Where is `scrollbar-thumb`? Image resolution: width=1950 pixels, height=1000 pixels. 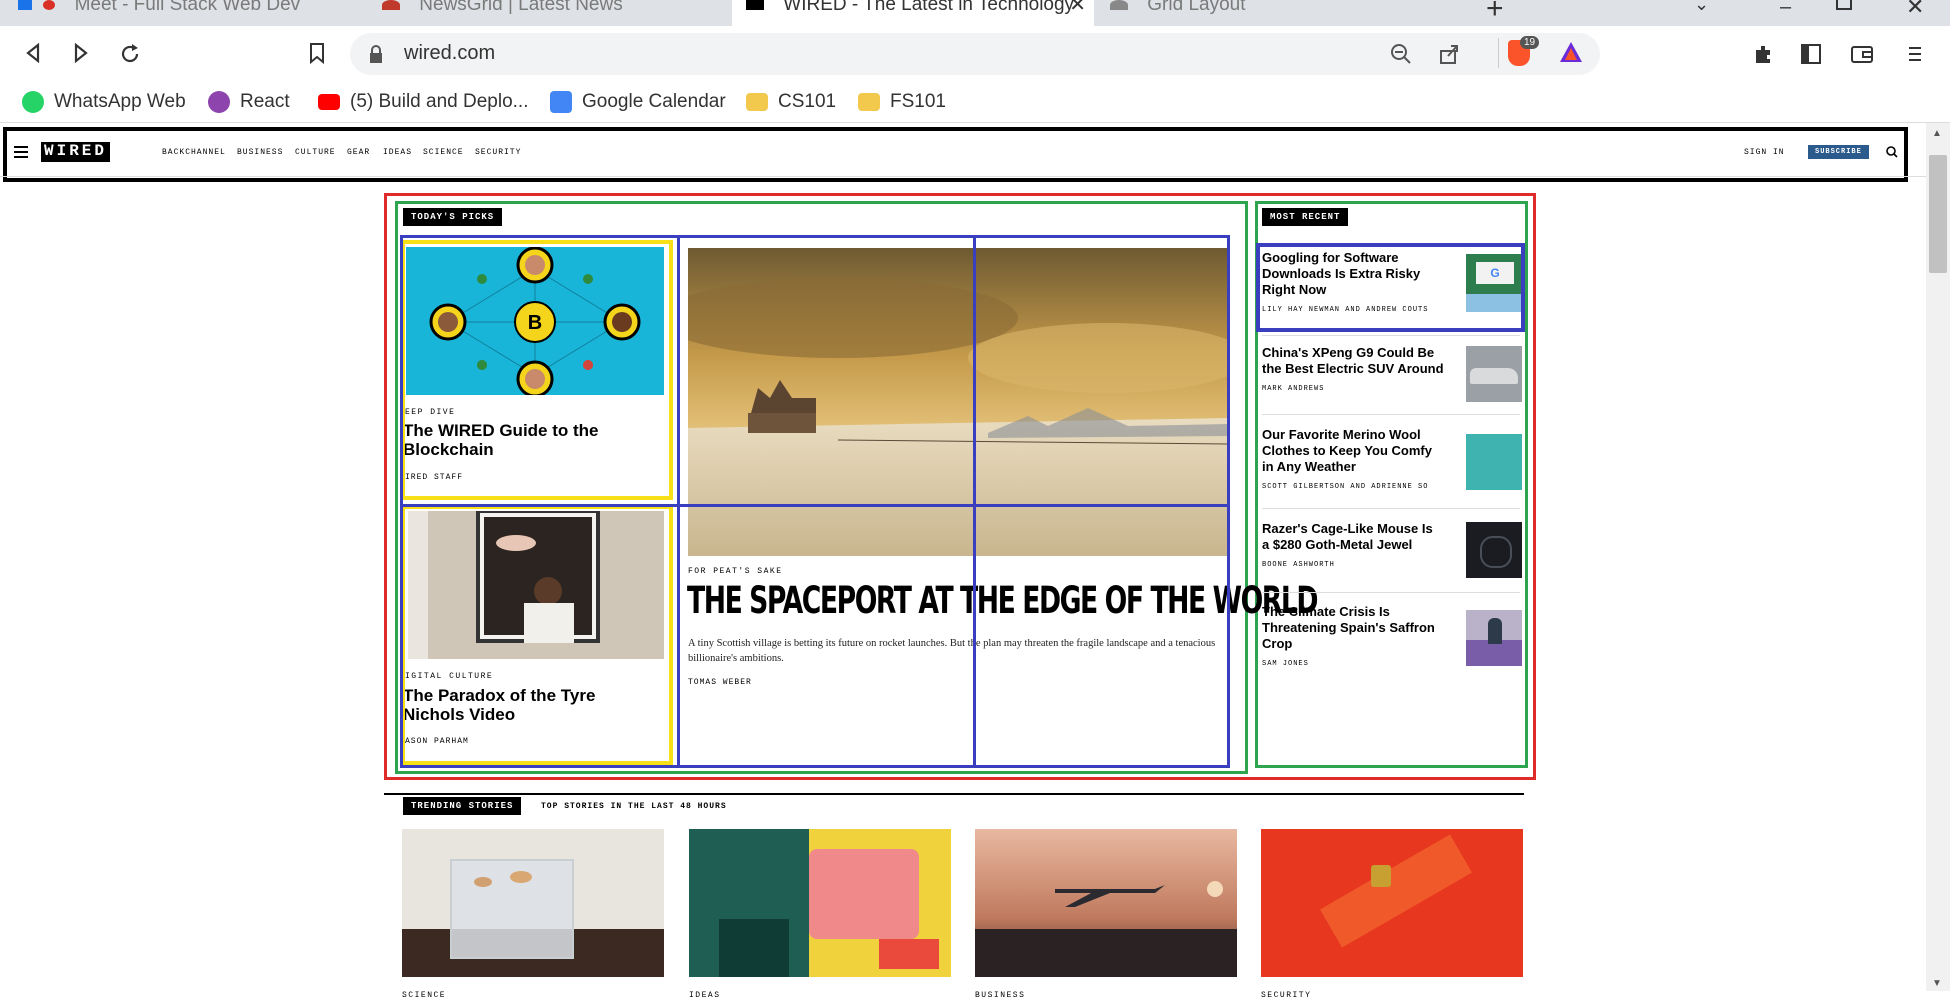
scrollbar-thumb is located at coordinates (1938, 214).